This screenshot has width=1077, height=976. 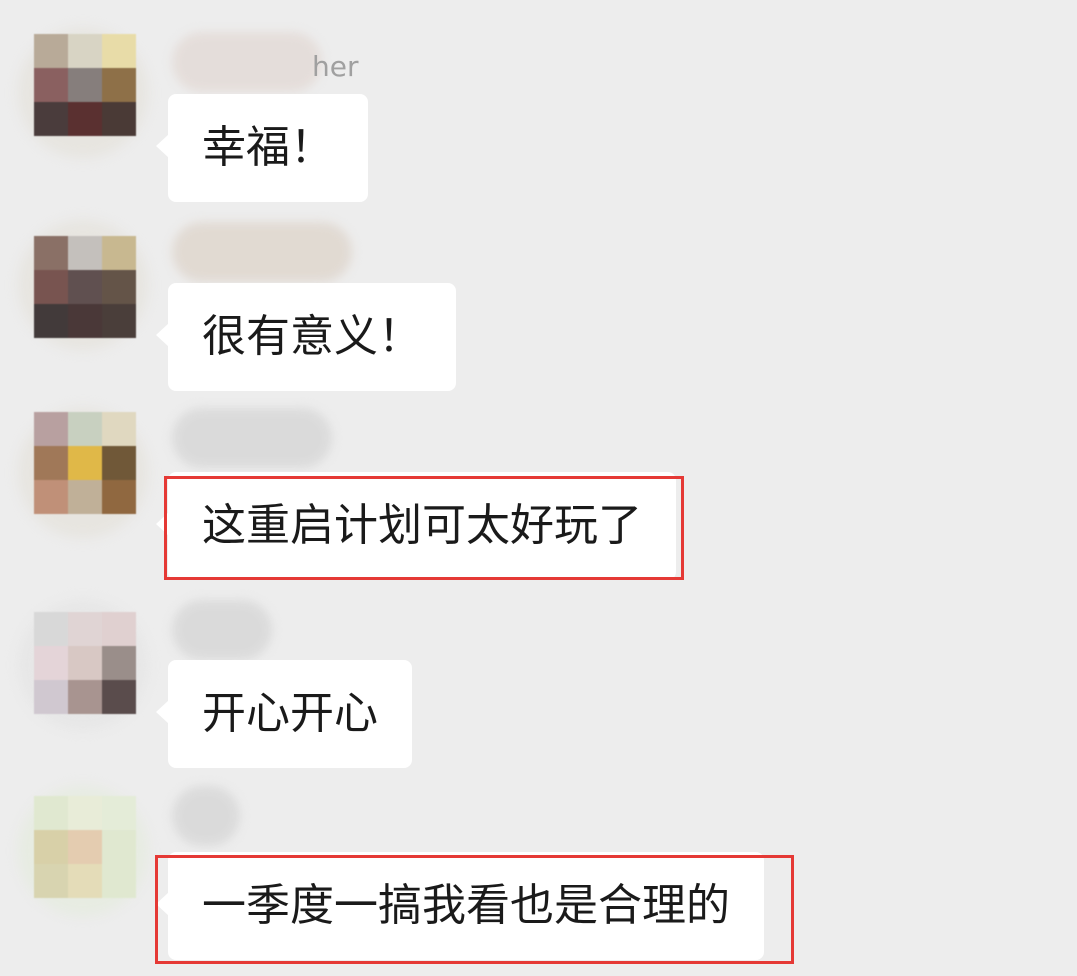 I want to click on message-bubble: 这重启计划可太好玩了, so click(x=416, y=526).